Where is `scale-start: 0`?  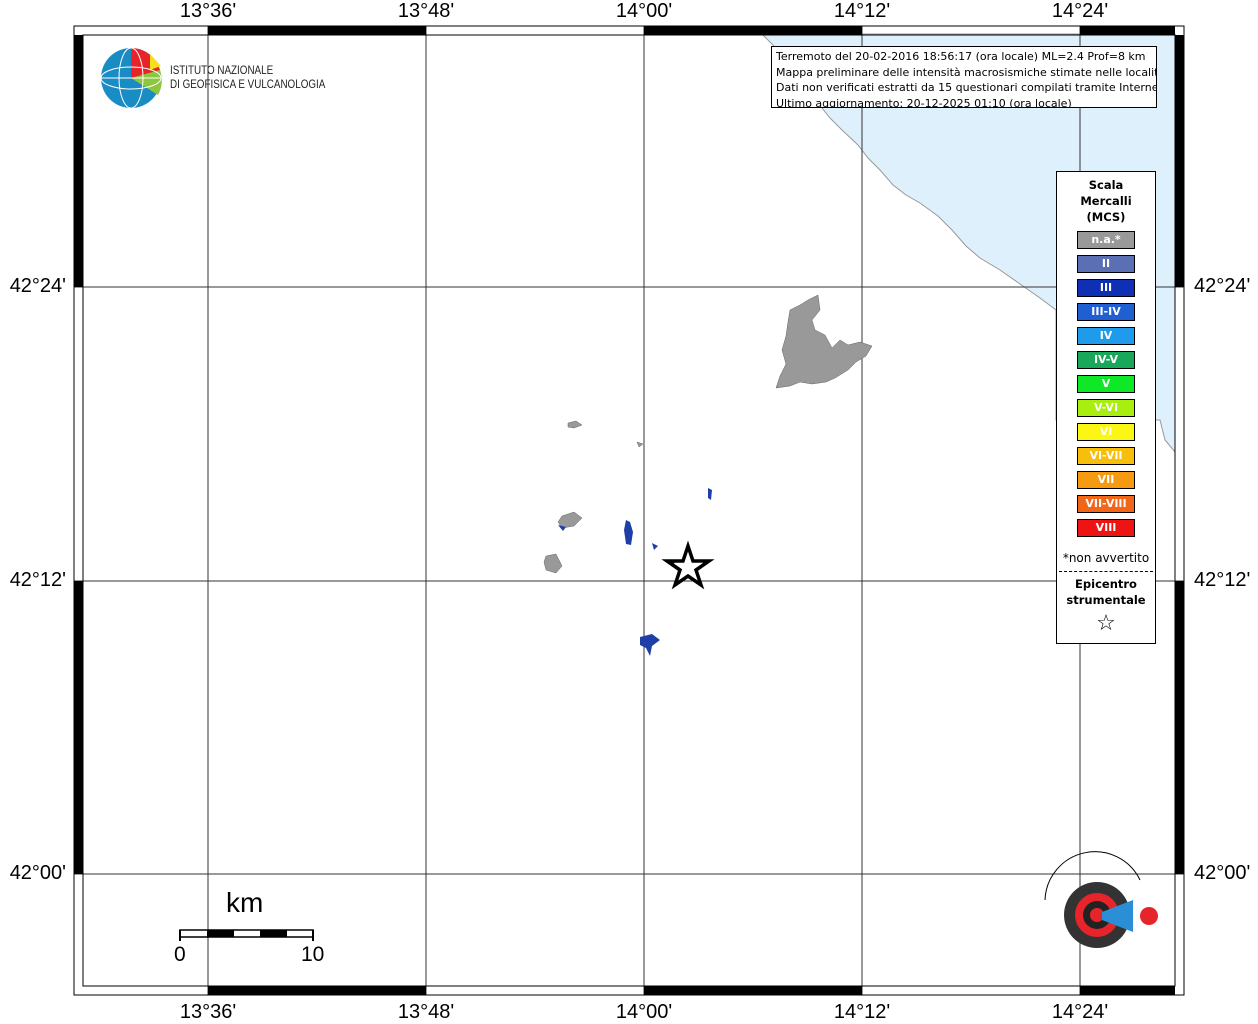 scale-start: 0 is located at coordinates (180, 954).